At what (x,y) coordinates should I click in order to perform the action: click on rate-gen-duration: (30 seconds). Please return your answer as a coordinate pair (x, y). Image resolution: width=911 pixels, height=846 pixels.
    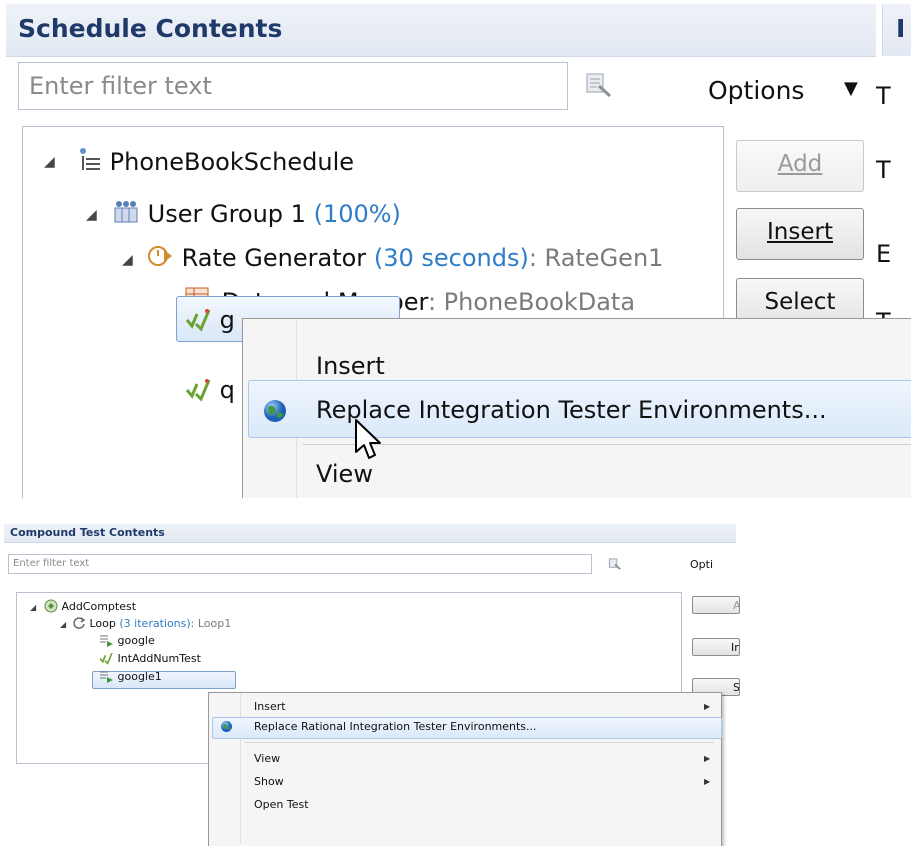
    Looking at the image, I should click on (451, 258).